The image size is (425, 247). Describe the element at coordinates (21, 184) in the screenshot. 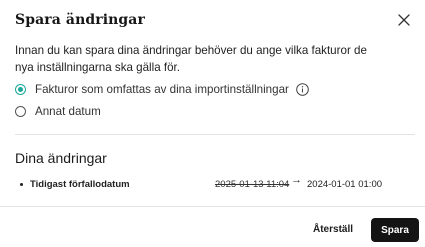

I see `bullet` at that location.